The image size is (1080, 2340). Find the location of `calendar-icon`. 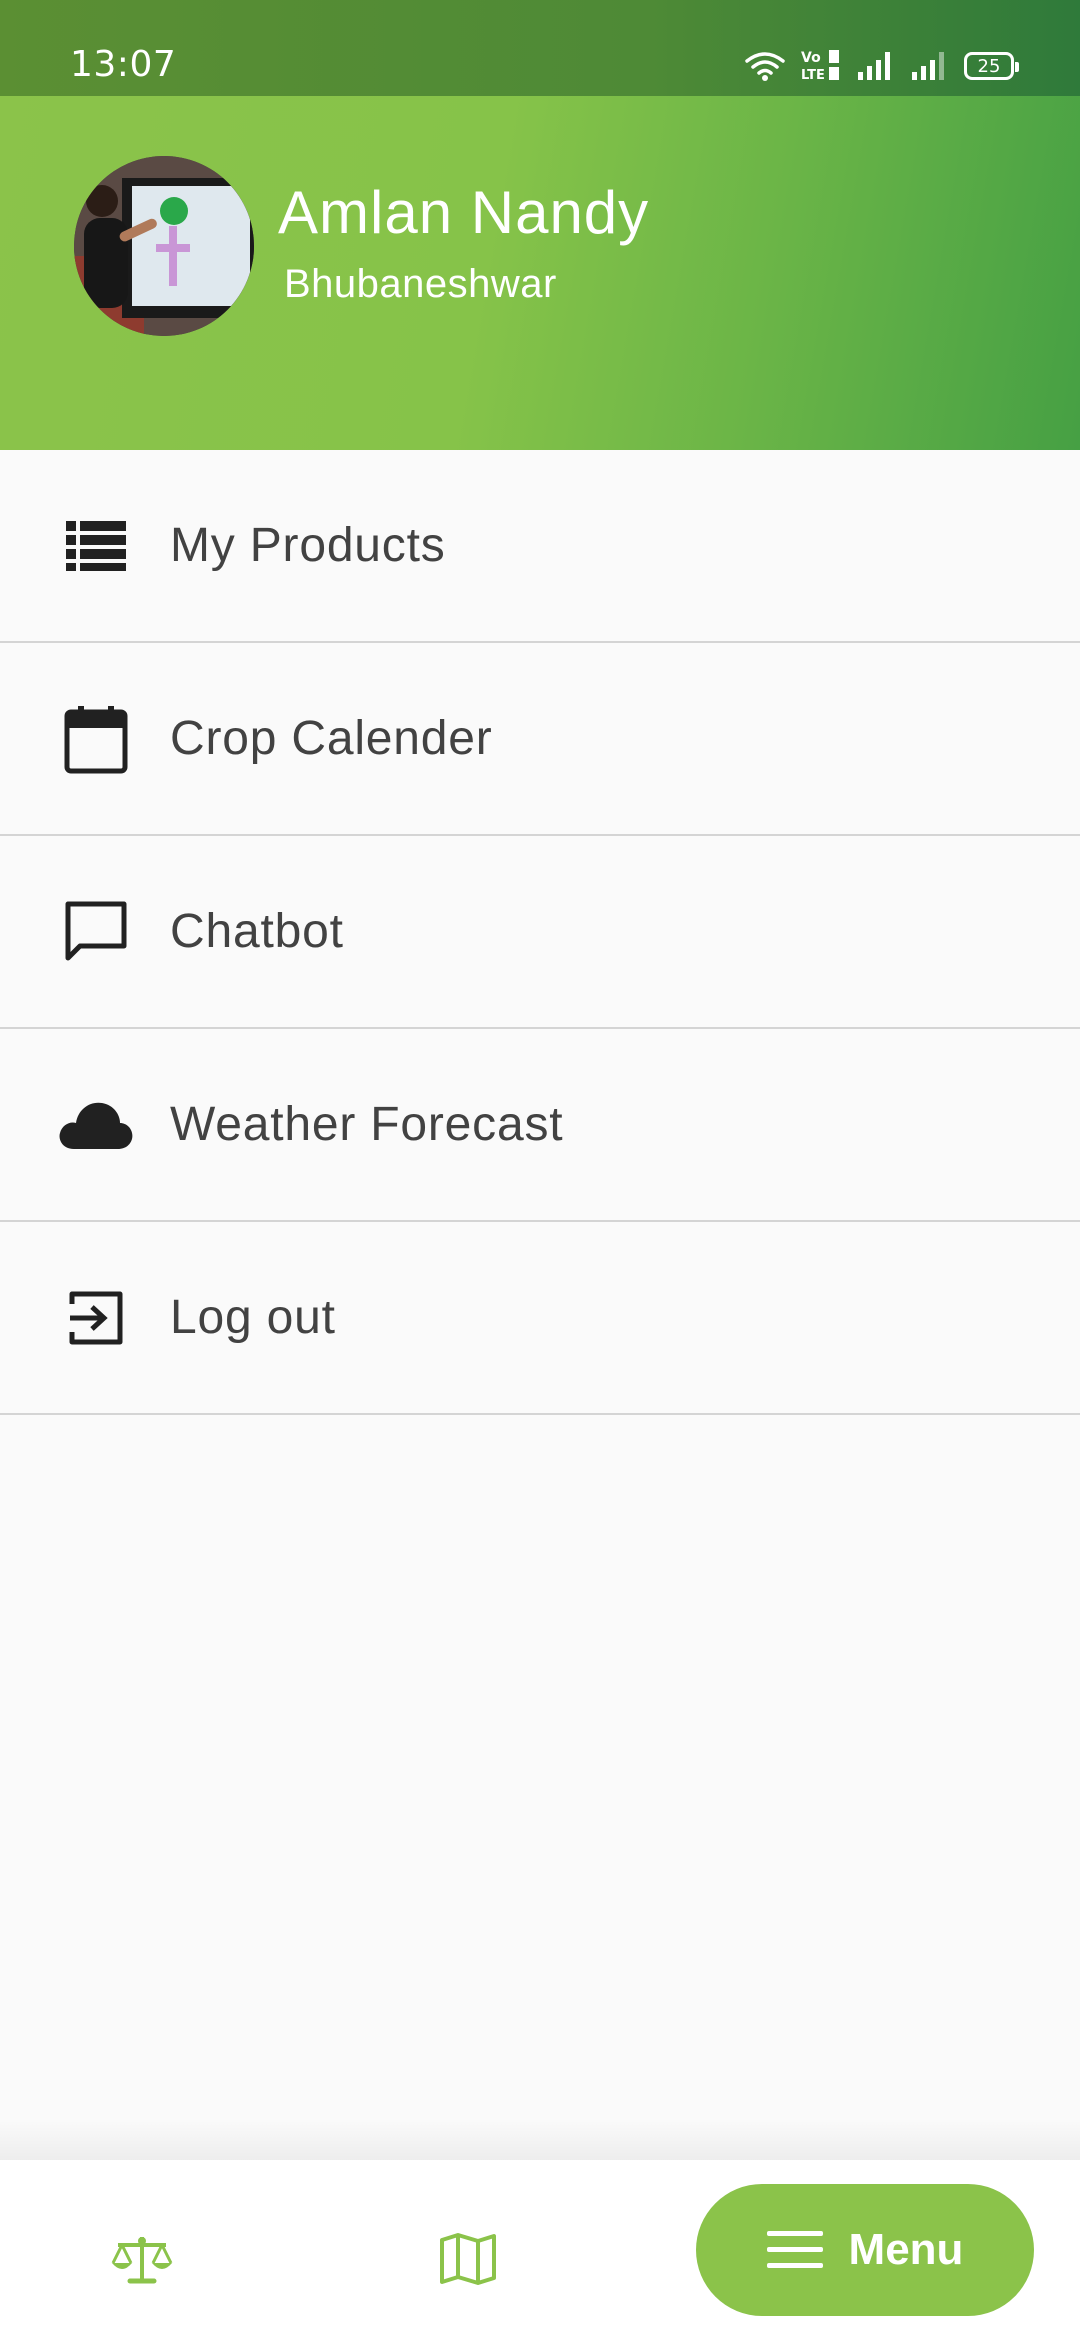

calendar-icon is located at coordinates (96, 739).